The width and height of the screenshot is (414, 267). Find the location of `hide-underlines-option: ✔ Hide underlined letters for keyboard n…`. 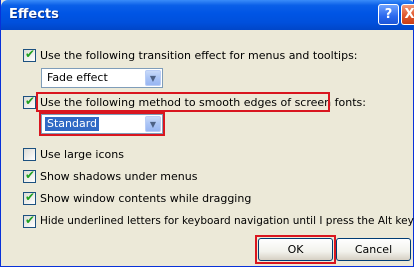

hide-underlines-option: ✔ Hide underlined letters for keyboard n… is located at coordinates (218, 220).